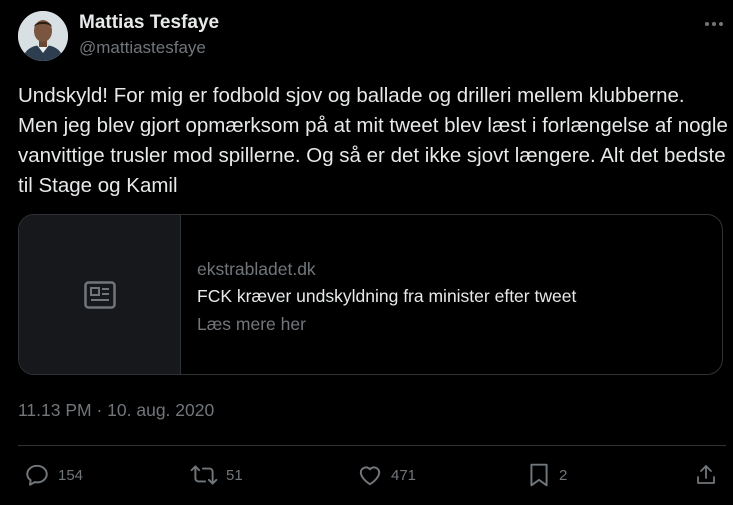  What do you see at coordinates (116, 410) in the screenshot?
I see `tweet-timestamp: 11.13 PM · 10. aug. 2020` at bounding box center [116, 410].